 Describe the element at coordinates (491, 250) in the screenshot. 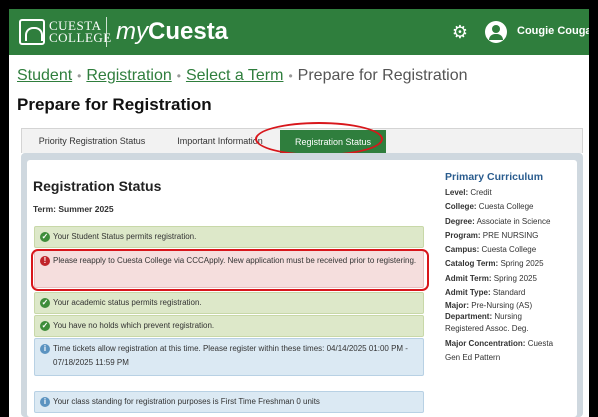

I see `curriculum-row: Campus: Cuesta College` at that location.